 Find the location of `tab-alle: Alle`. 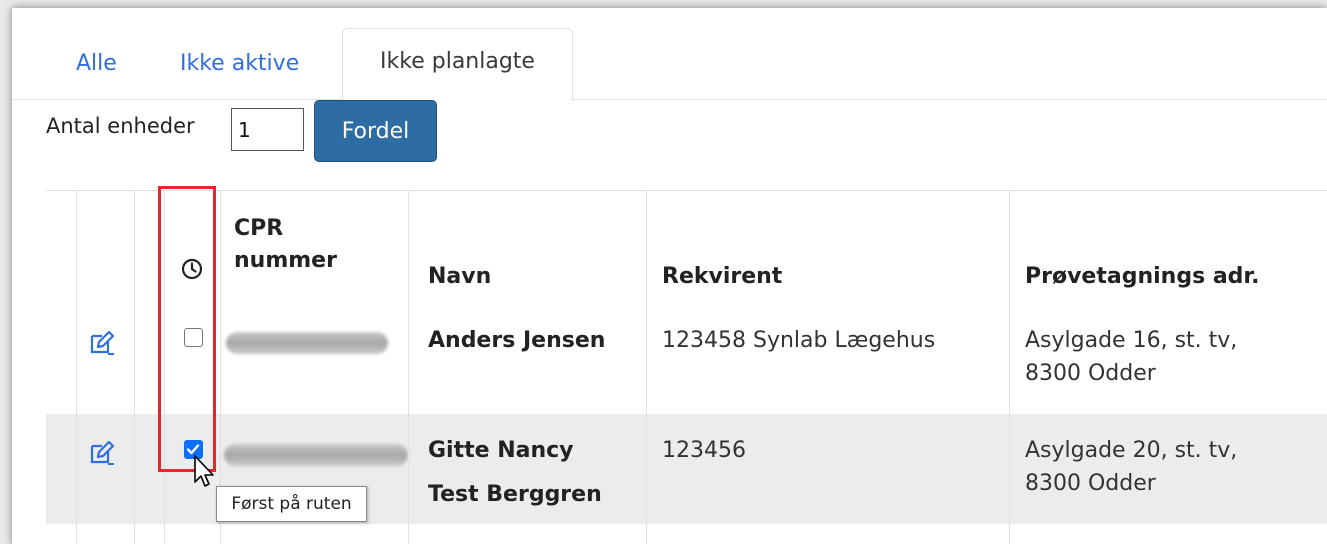

tab-alle: Alle is located at coordinates (96, 64).